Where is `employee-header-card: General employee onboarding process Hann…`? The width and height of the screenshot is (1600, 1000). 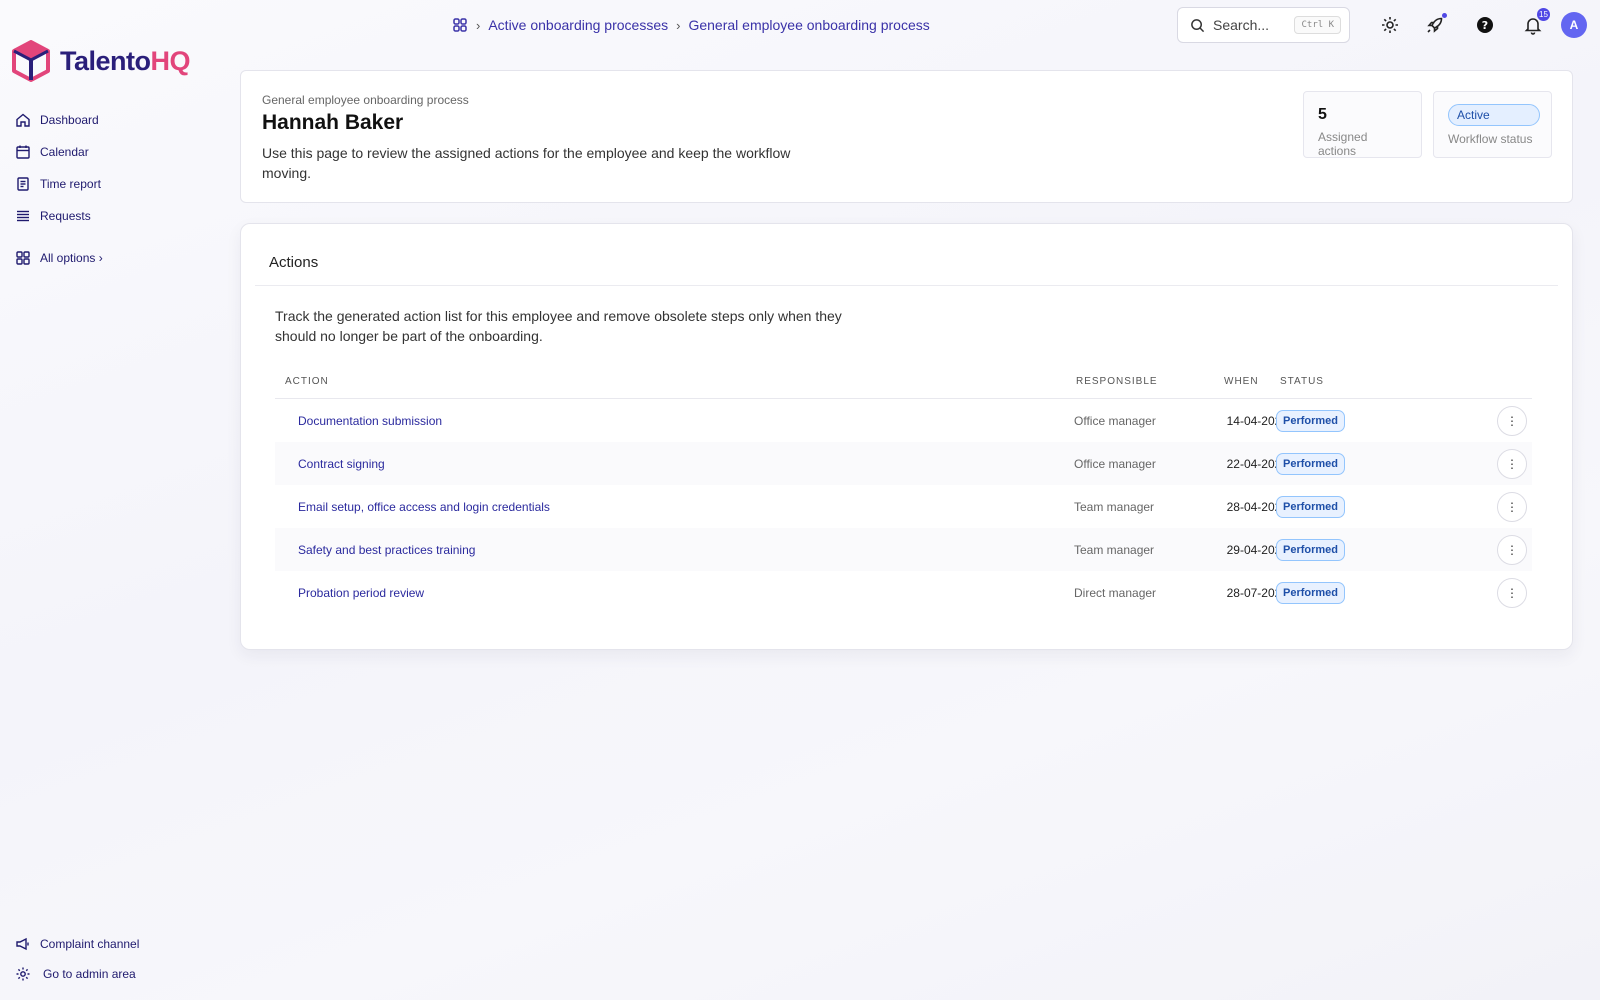 employee-header-card: General employee onboarding process Hann… is located at coordinates (906, 136).